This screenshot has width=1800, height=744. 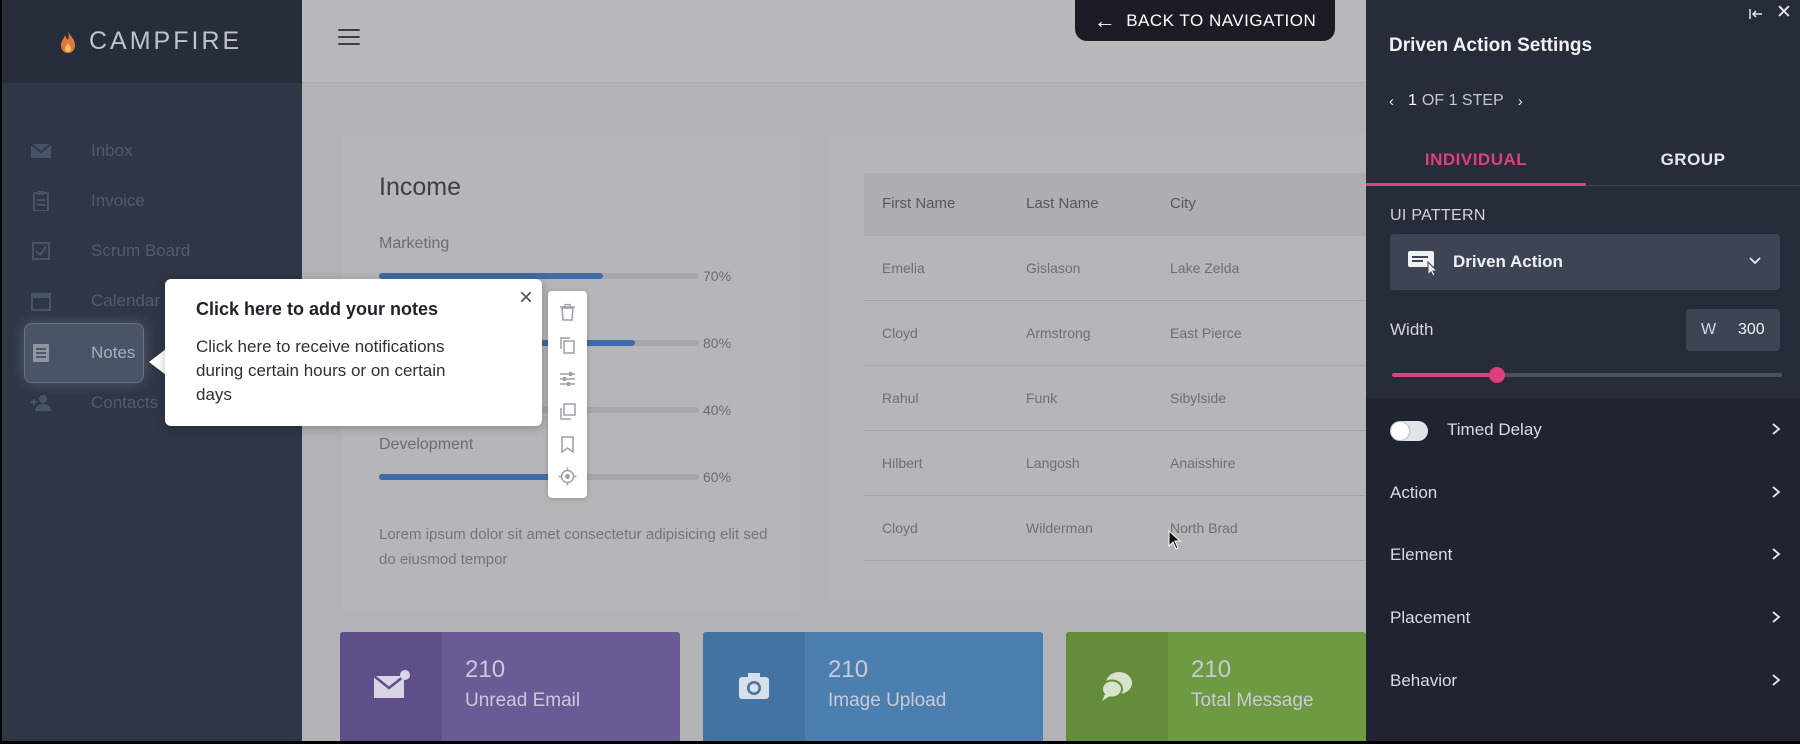 I want to click on progress-marketing: Marketing 70%, so click(x=555, y=259).